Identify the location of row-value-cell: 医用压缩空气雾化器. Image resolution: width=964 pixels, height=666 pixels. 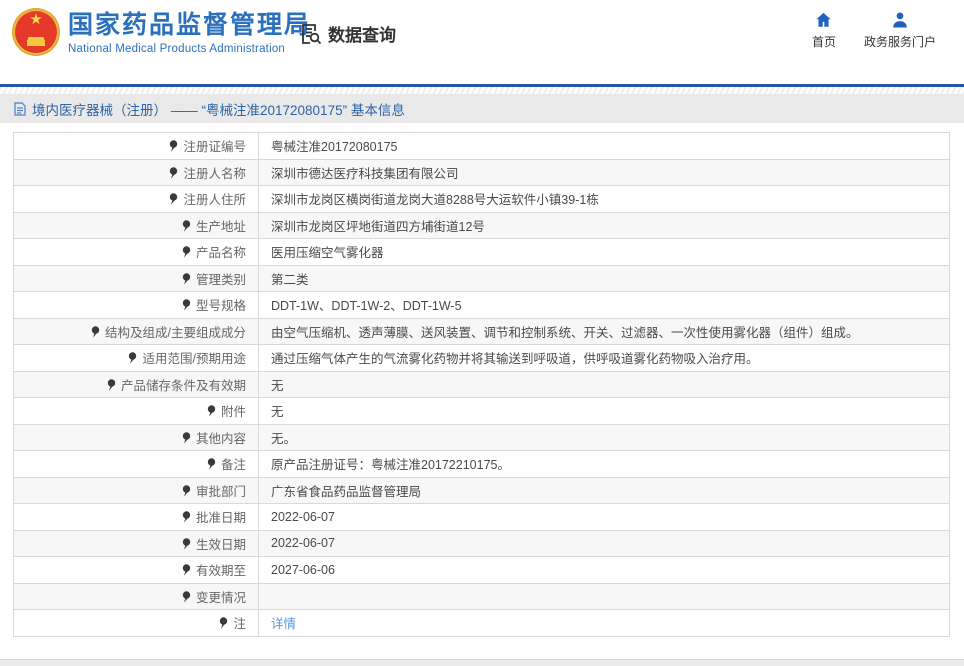
(604, 252).